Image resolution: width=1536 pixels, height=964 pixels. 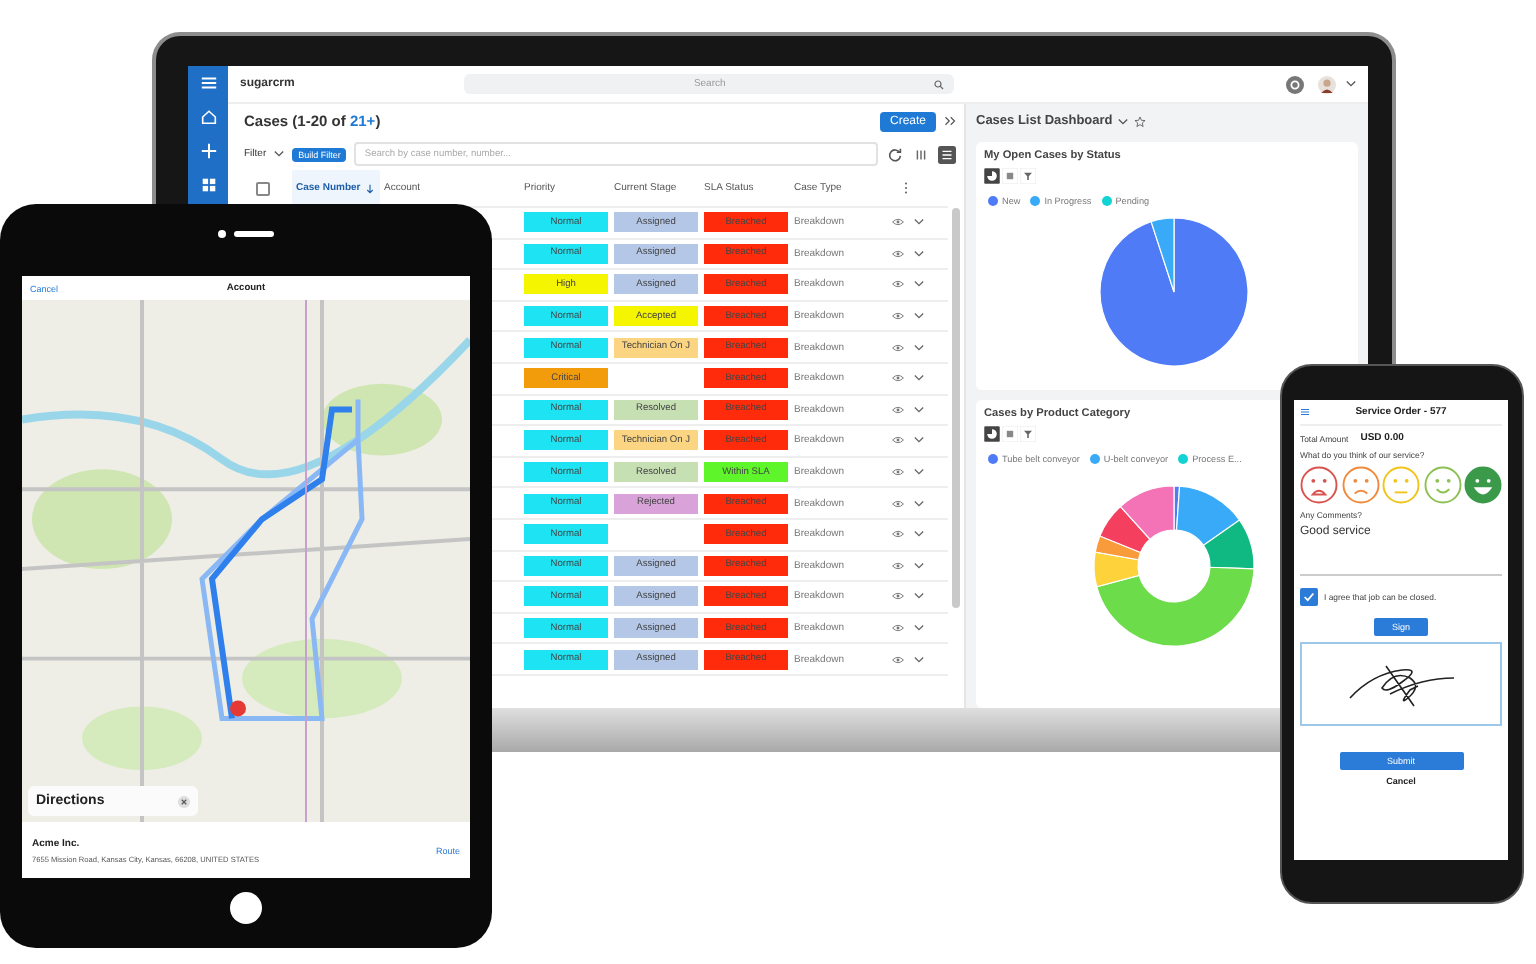 I want to click on search-icon, so click(x=939, y=84).